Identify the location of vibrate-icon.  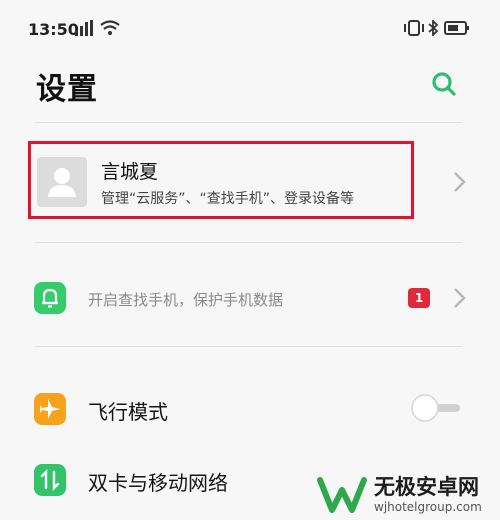
(414, 28).